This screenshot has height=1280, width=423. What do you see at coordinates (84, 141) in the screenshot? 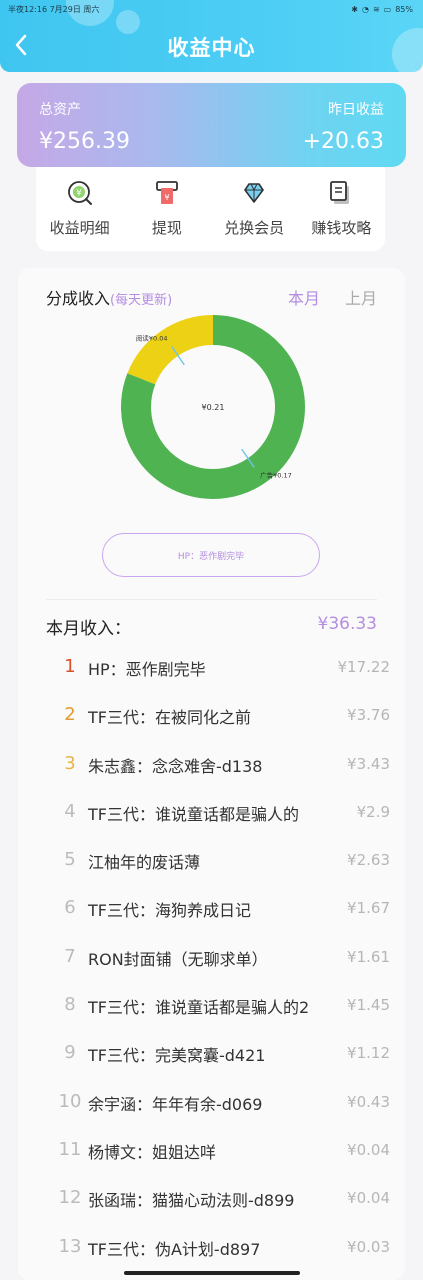
I see `total-assets-value: ¥256.39` at bounding box center [84, 141].